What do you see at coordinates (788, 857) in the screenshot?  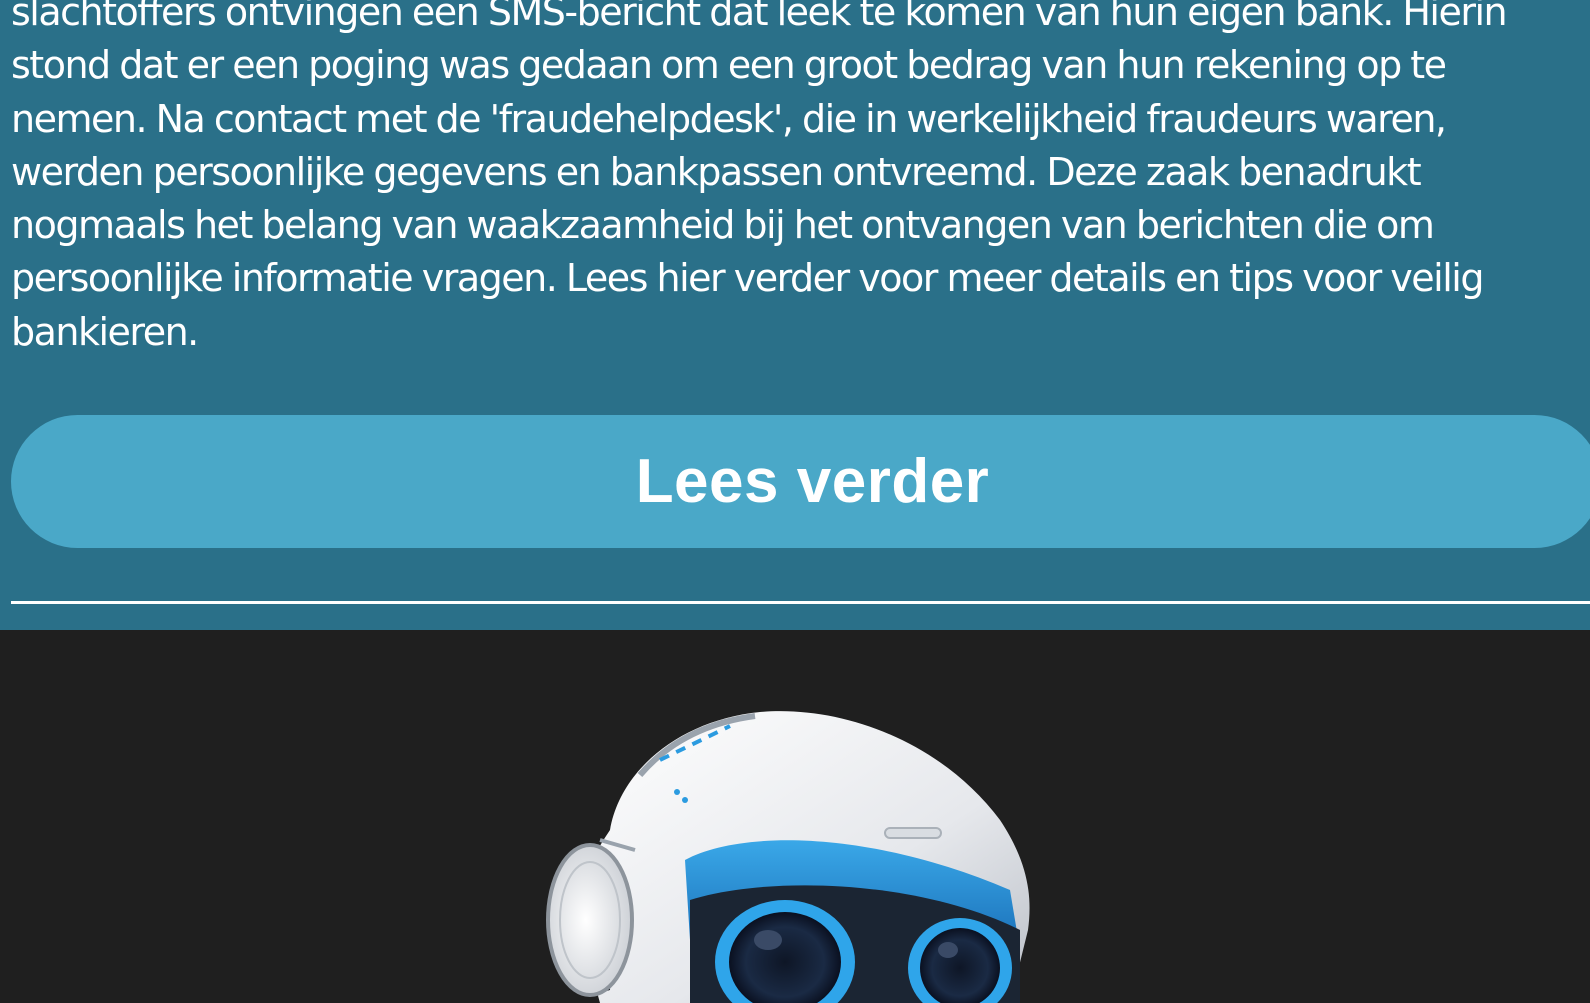 I see `robot-mascot-icon` at bounding box center [788, 857].